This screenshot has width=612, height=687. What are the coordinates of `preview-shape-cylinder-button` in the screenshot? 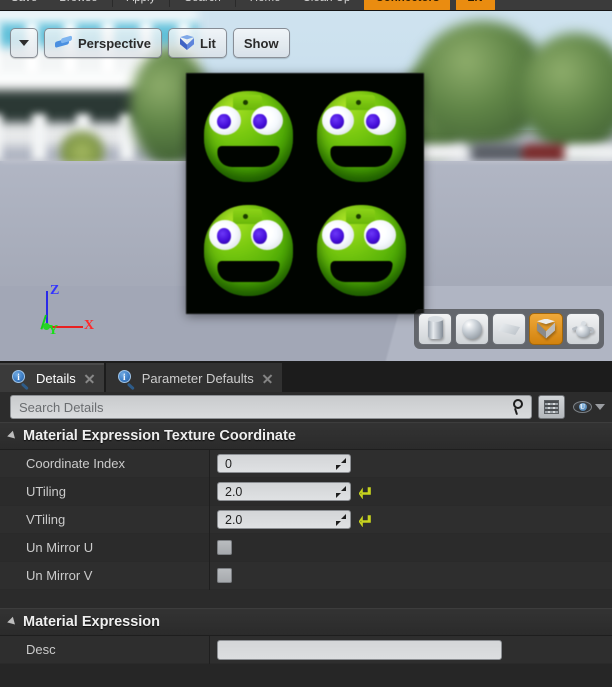 It's located at (435, 329).